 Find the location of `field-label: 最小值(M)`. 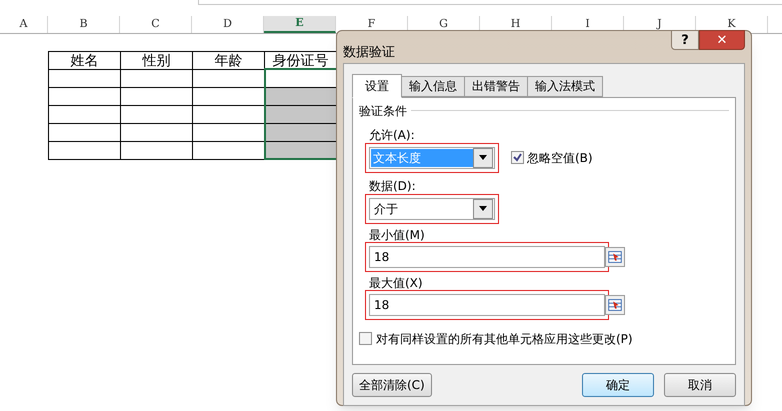

field-label: 最小值(M) is located at coordinates (397, 235).